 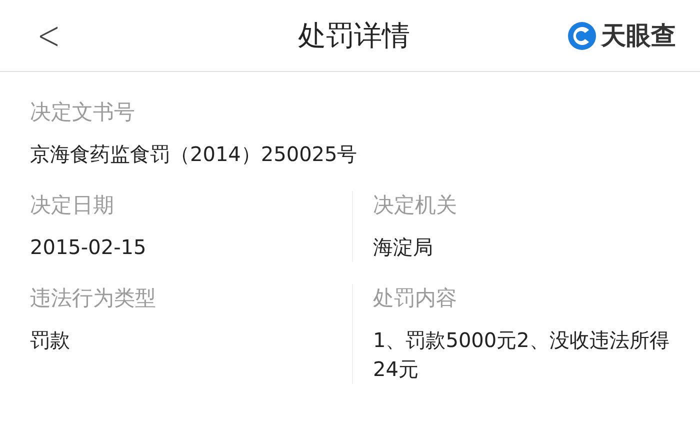 What do you see at coordinates (415, 298) in the screenshot?
I see `field-label: 处罚内容` at bounding box center [415, 298].